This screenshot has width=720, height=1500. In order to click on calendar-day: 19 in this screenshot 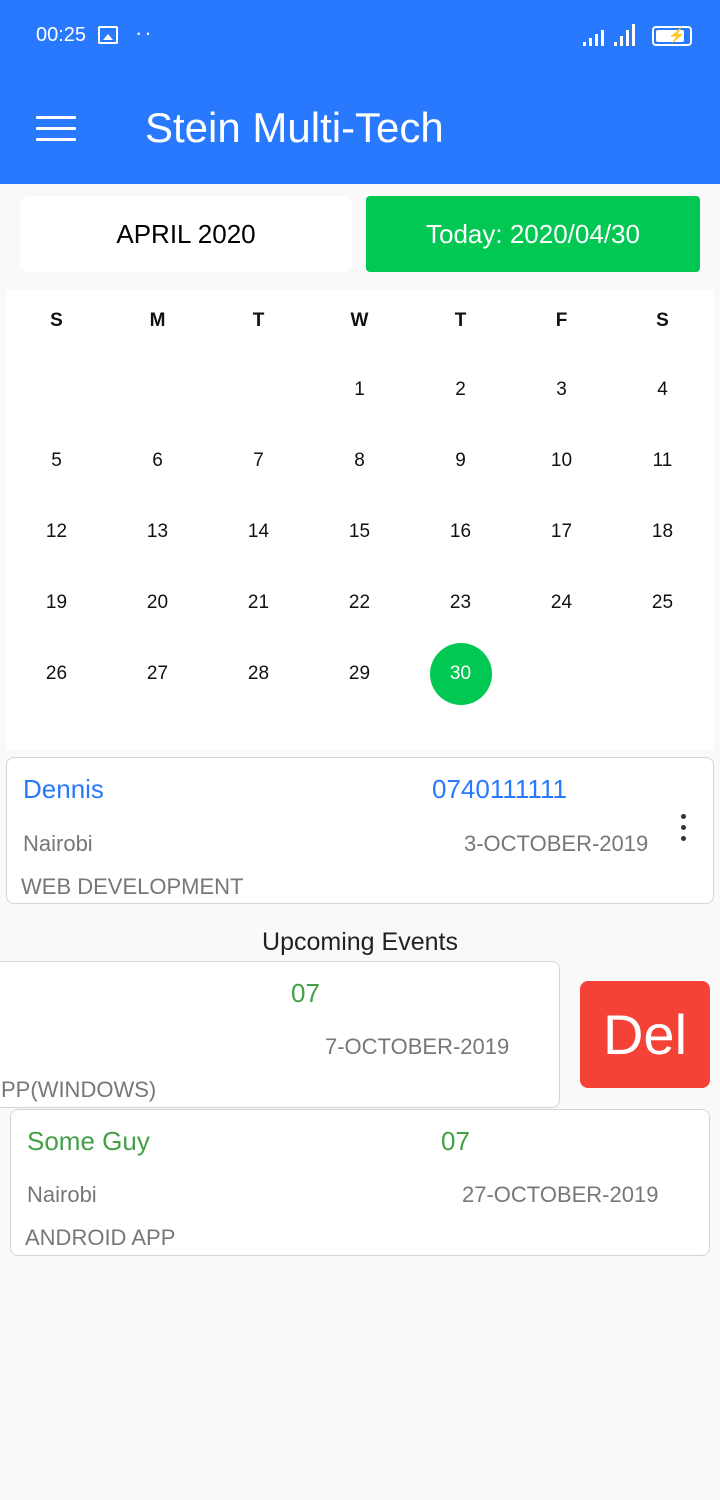, I will do `click(57, 603)`.